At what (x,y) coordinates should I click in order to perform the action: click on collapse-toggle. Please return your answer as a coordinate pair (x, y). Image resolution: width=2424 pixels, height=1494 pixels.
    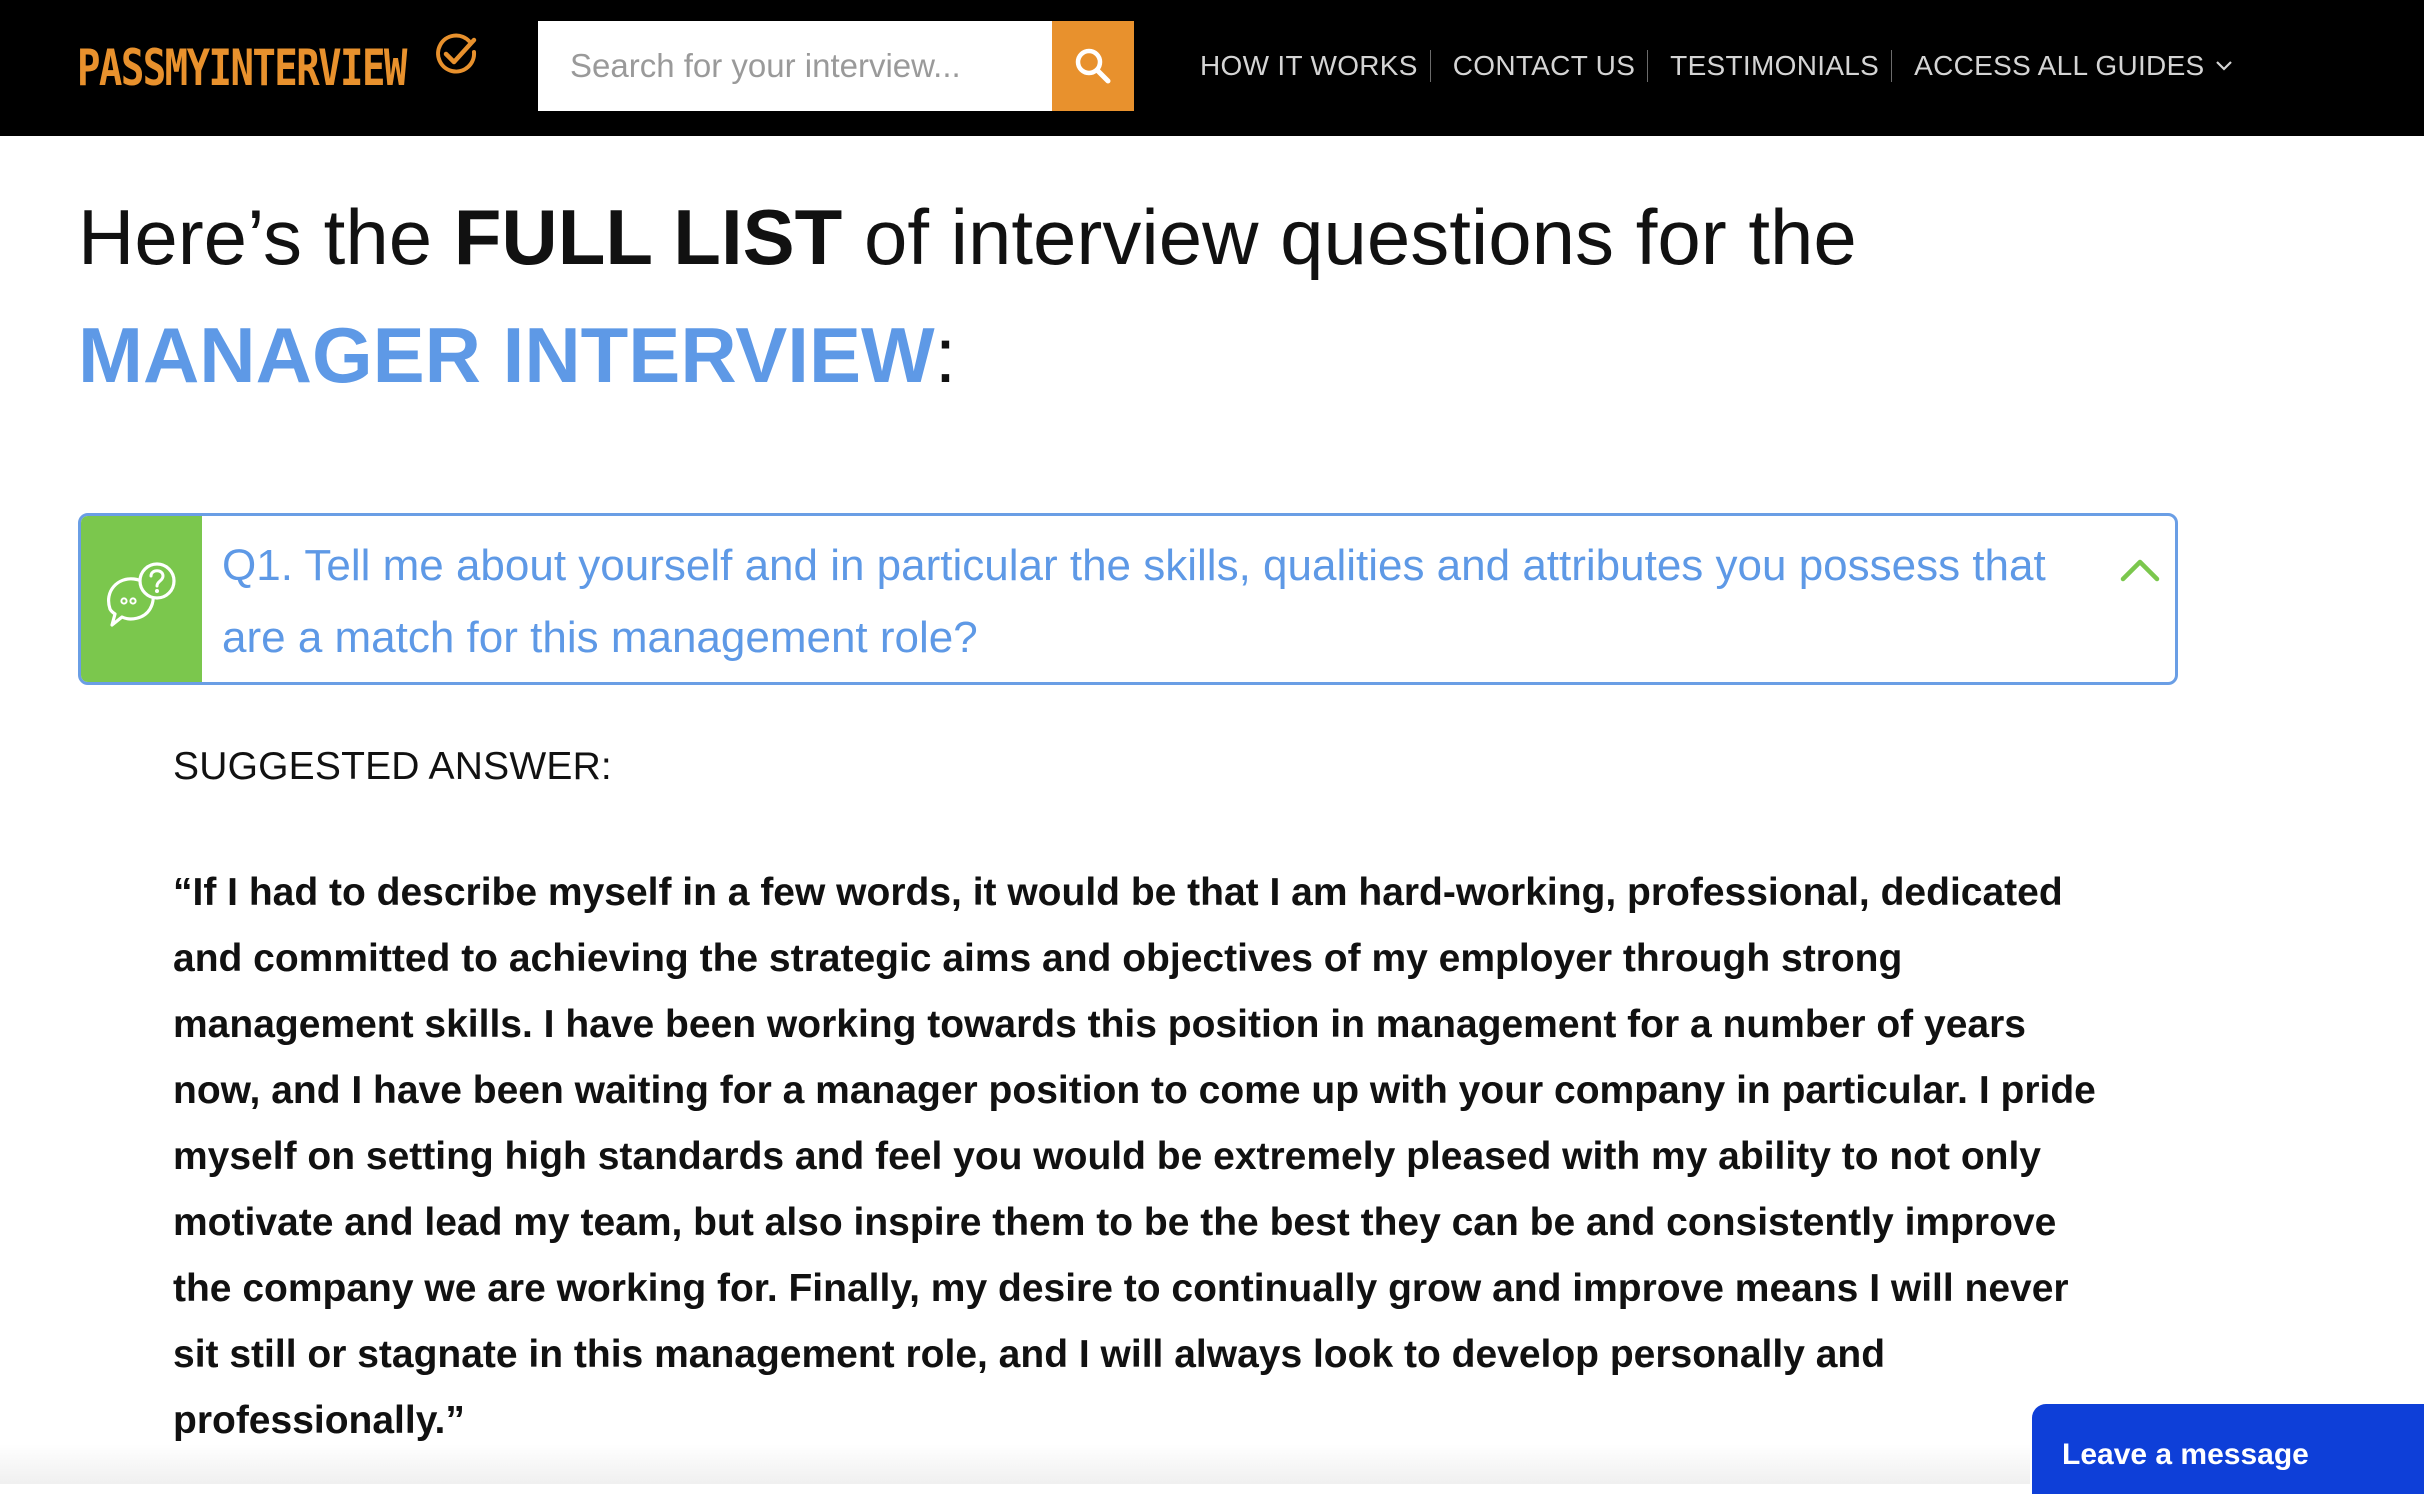
    Looking at the image, I should click on (2140, 599).